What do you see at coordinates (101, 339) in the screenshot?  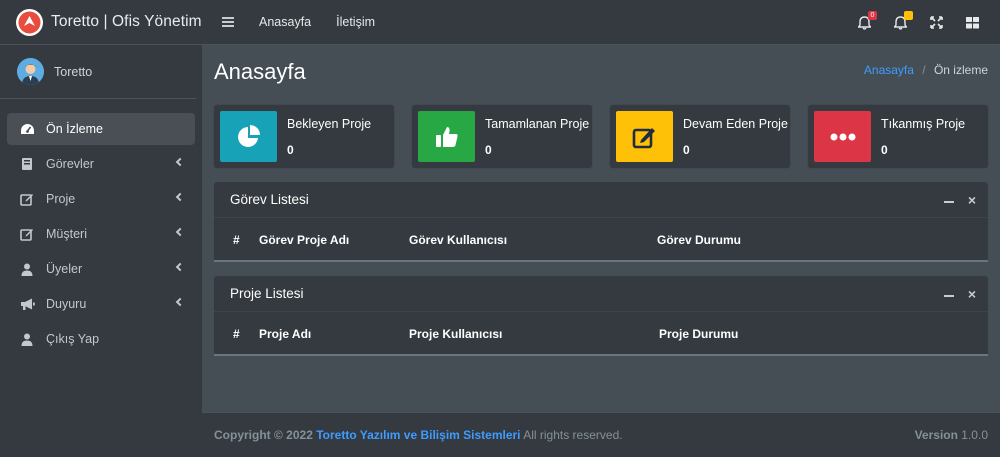 I see `sidebar-item-cikis-yap: Çıkış Yap` at bounding box center [101, 339].